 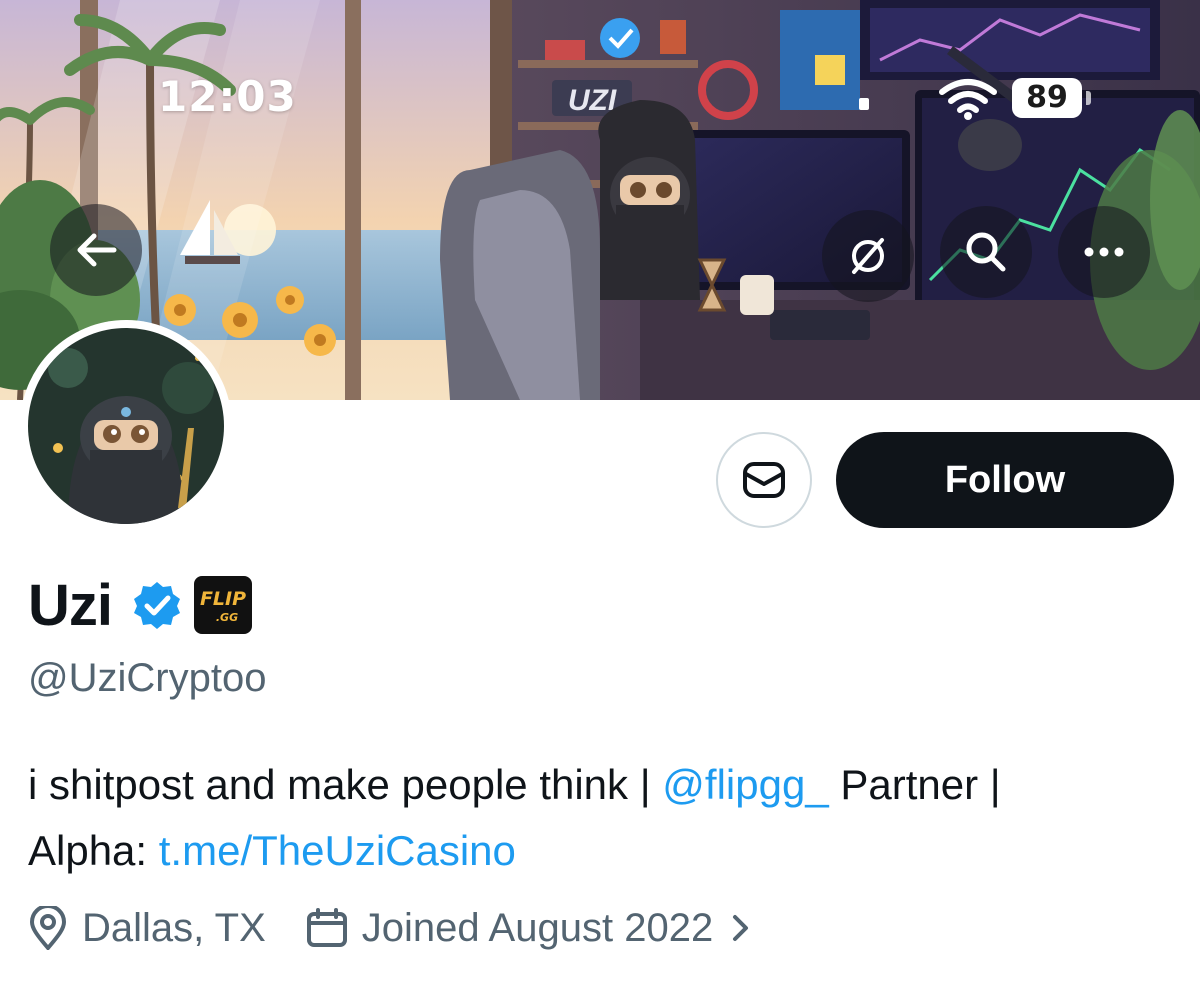 I want to click on avatar-image, so click(x=126, y=426).